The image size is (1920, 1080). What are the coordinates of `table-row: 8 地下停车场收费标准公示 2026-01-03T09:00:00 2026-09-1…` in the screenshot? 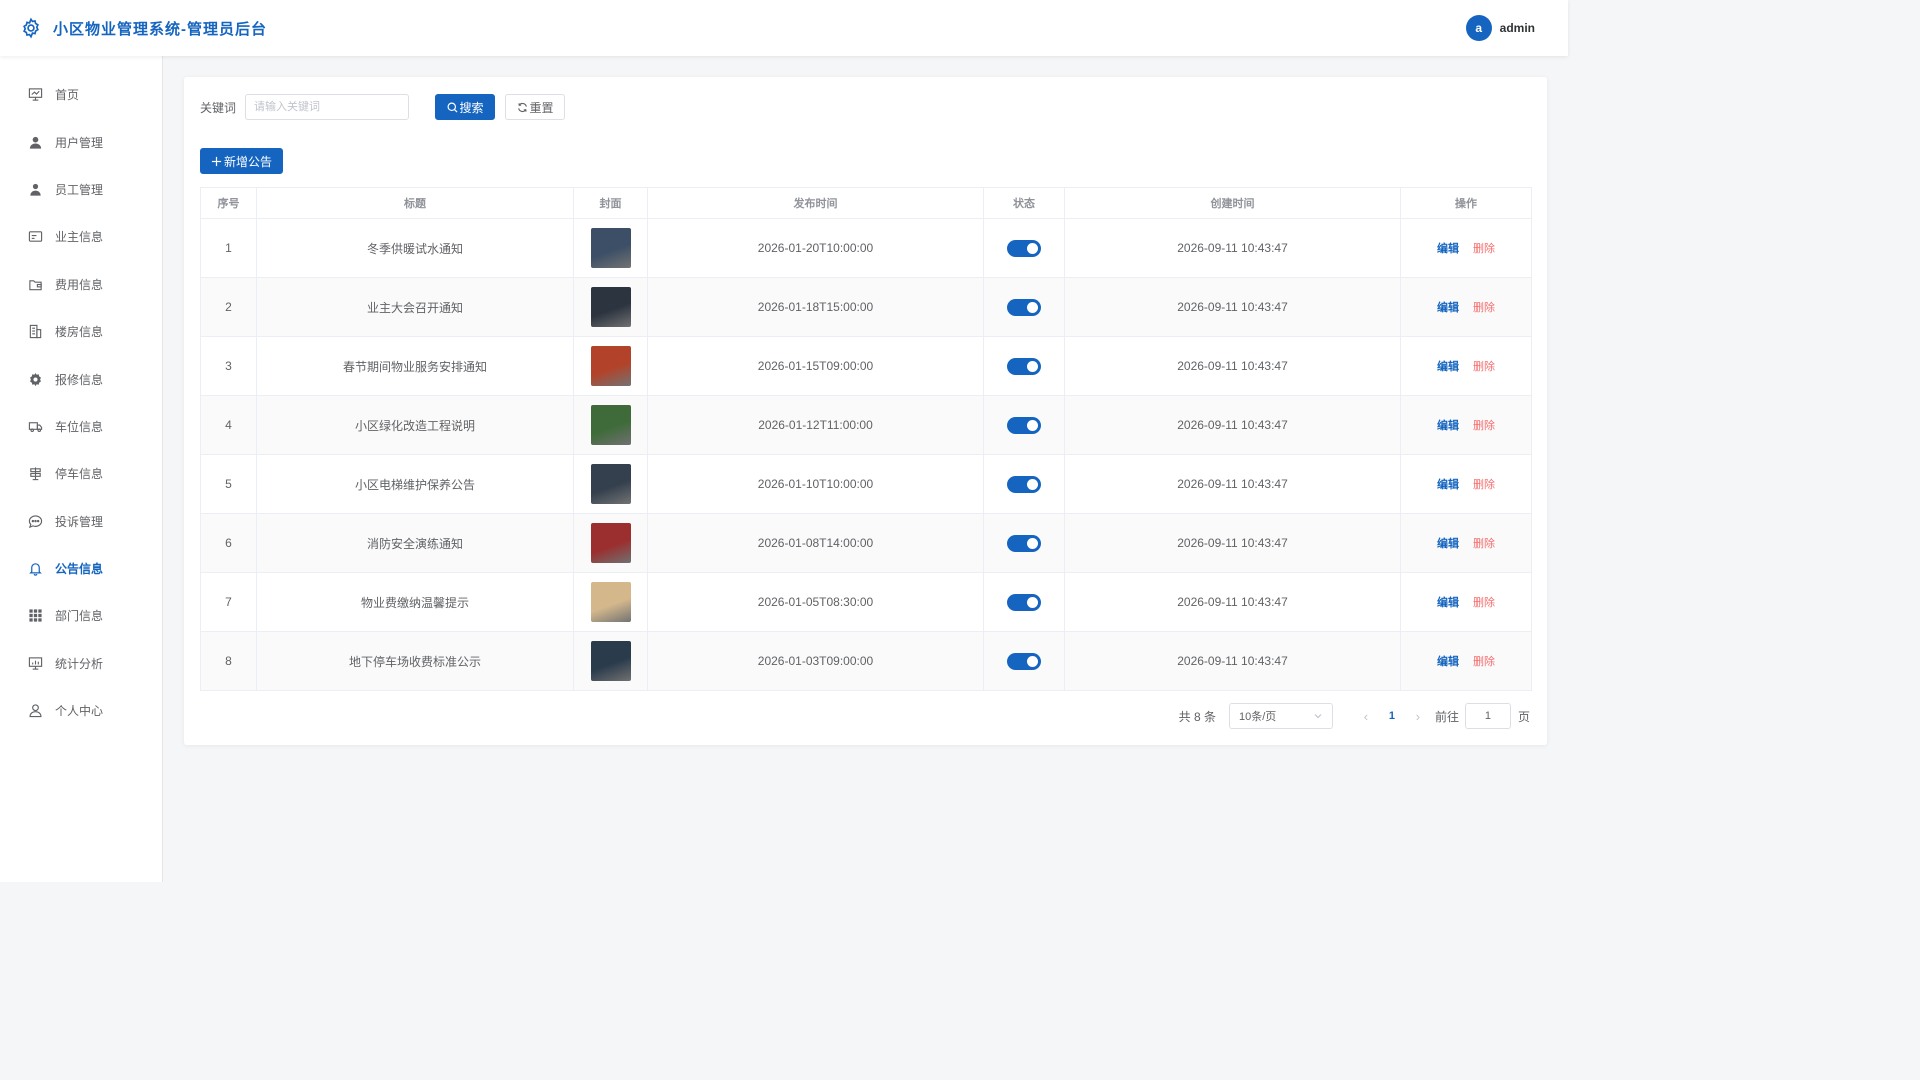 It's located at (866, 661).